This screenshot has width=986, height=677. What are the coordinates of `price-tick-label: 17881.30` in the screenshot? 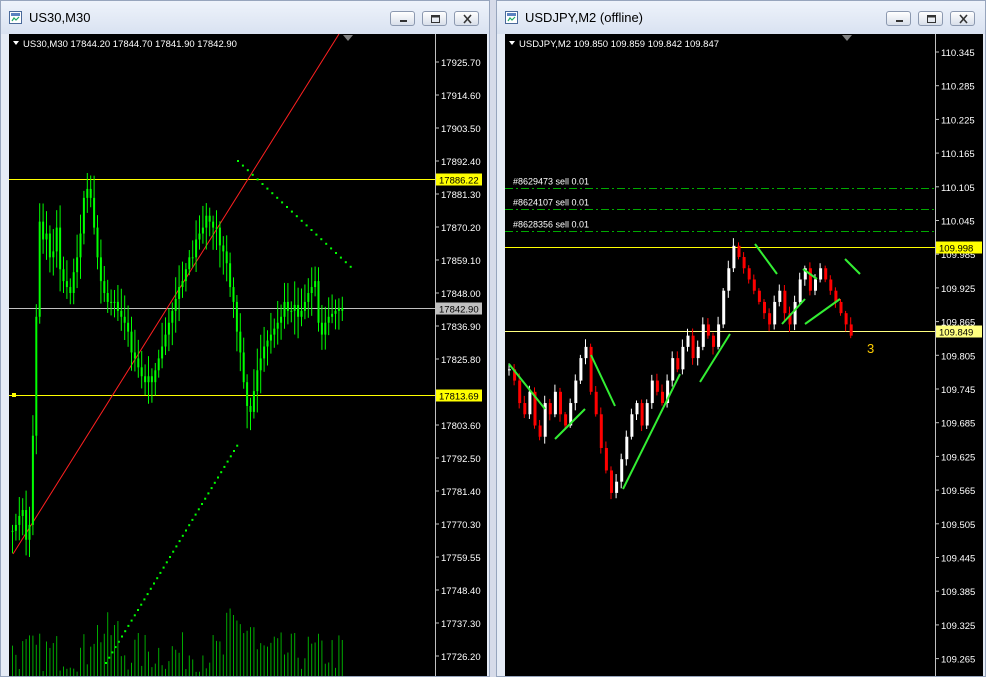 It's located at (461, 195).